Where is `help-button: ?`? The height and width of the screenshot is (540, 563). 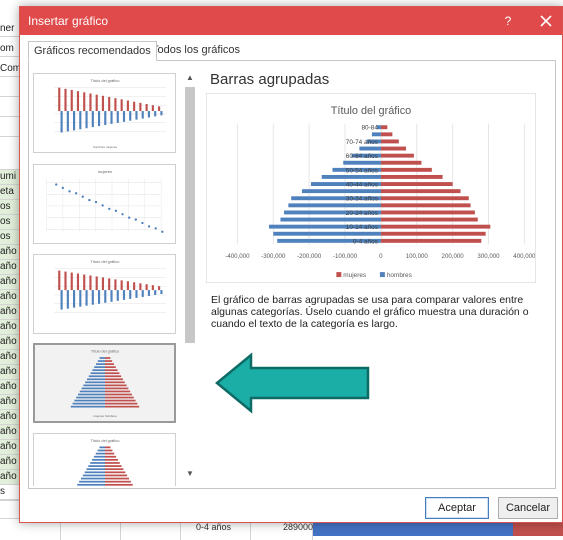 help-button: ? is located at coordinates (508, 21).